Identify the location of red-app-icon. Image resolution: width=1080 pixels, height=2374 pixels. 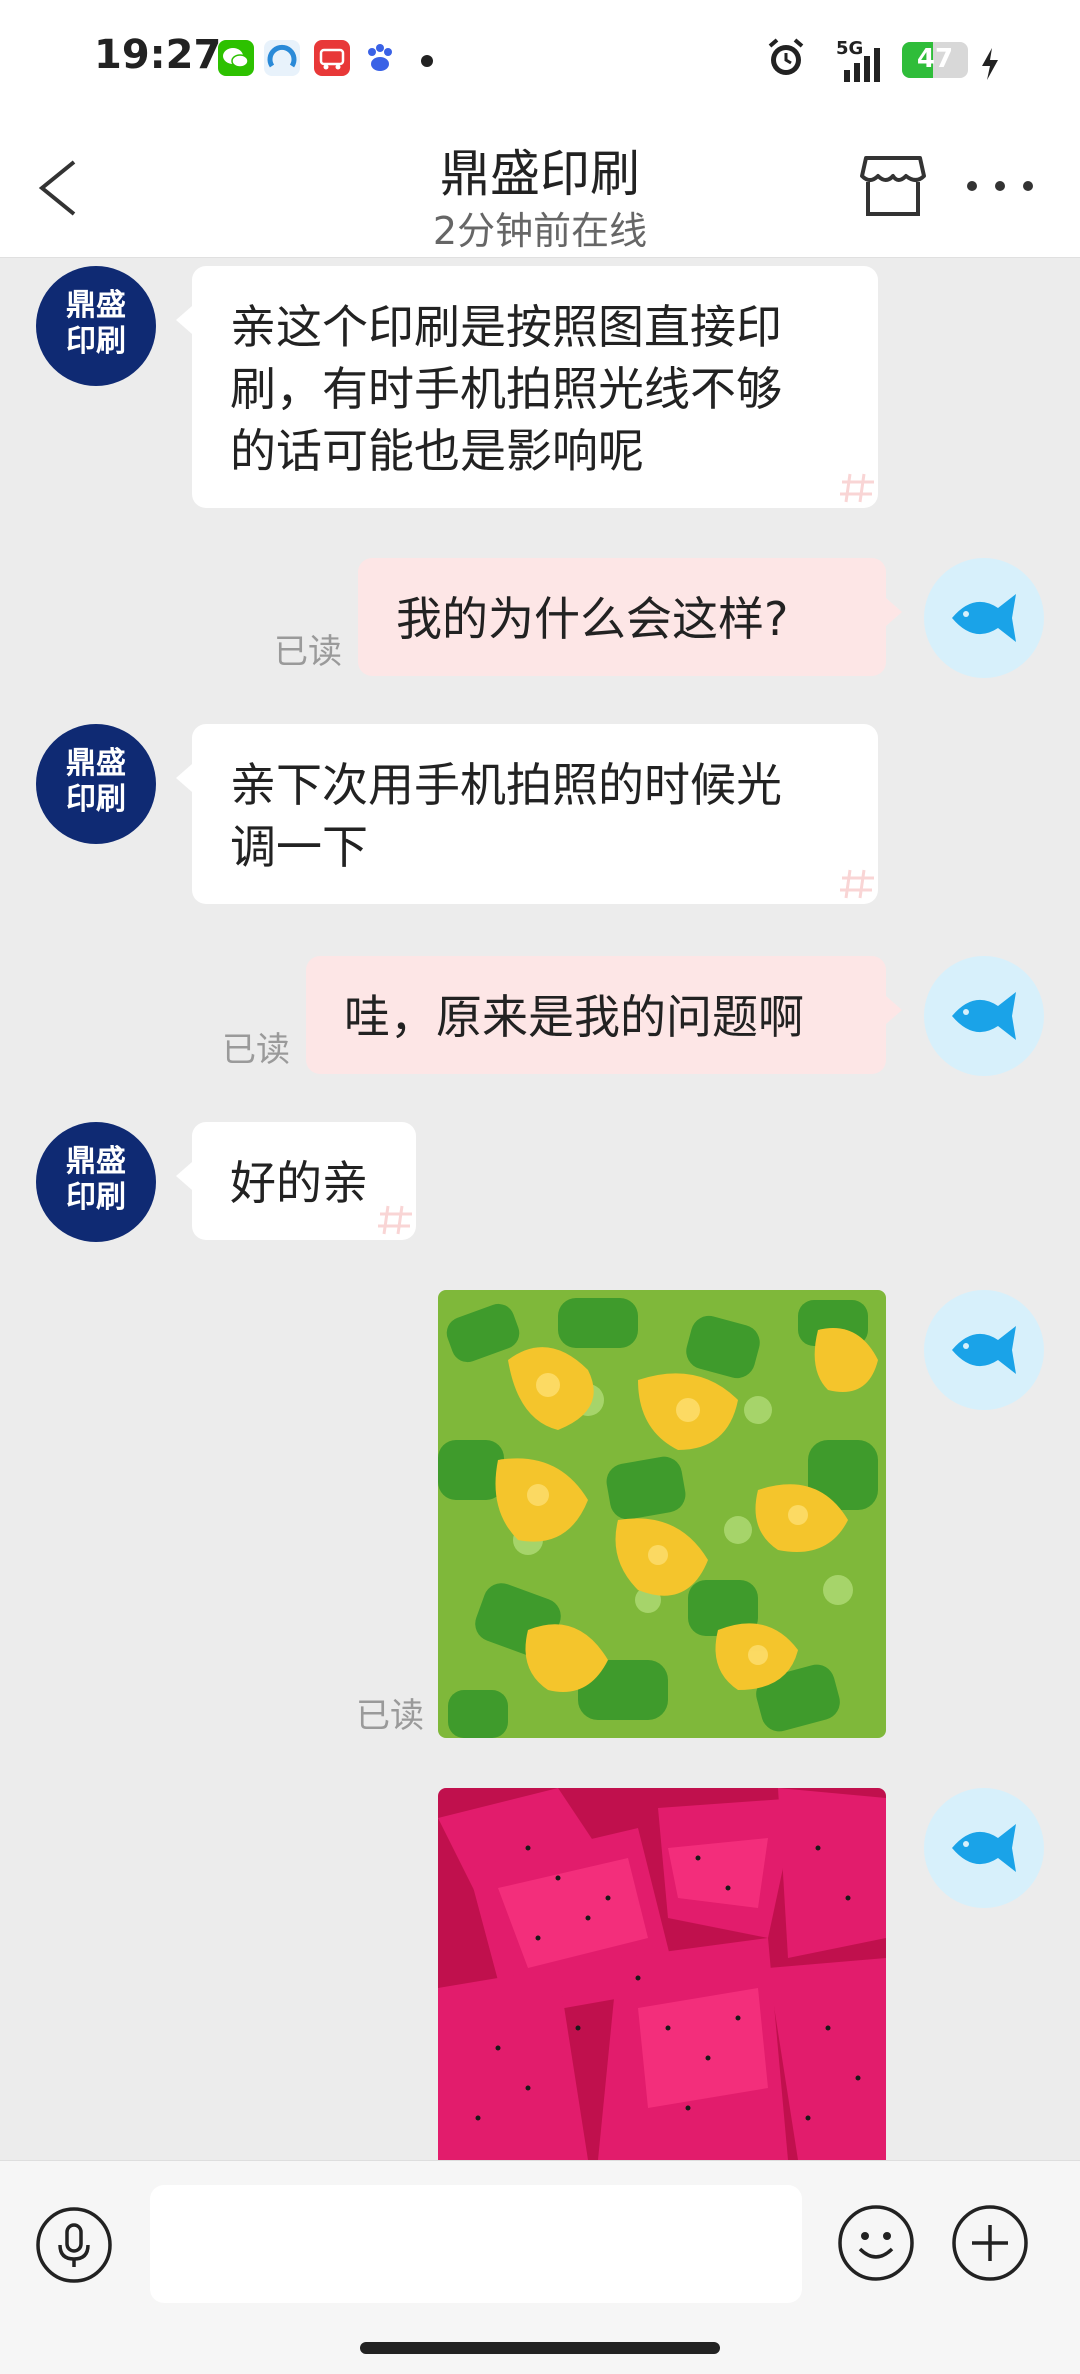
(332, 58).